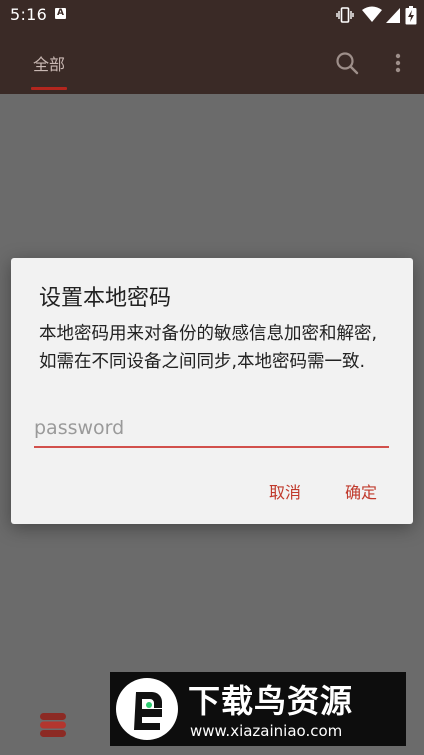 Image resolution: width=424 pixels, height=755 pixels. What do you see at coordinates (212, 15) in the screenshot?
I see `status-bar: 5:16 A` at bounding box center [212, 15].